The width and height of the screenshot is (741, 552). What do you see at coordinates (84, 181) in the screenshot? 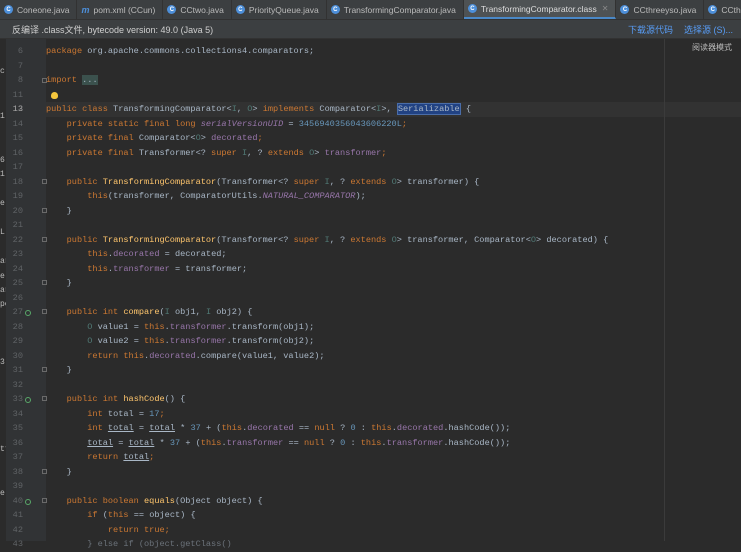
I see `keyword: public` at bounding box center [84, 181].